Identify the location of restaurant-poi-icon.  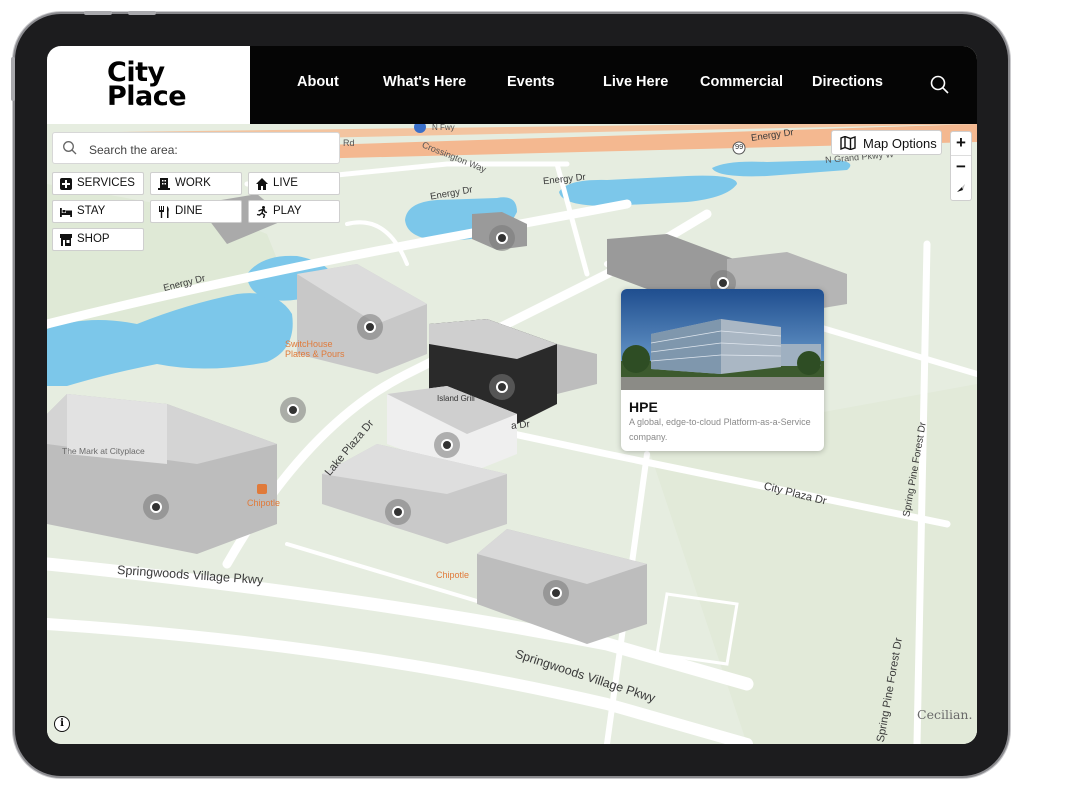
(262, 489).